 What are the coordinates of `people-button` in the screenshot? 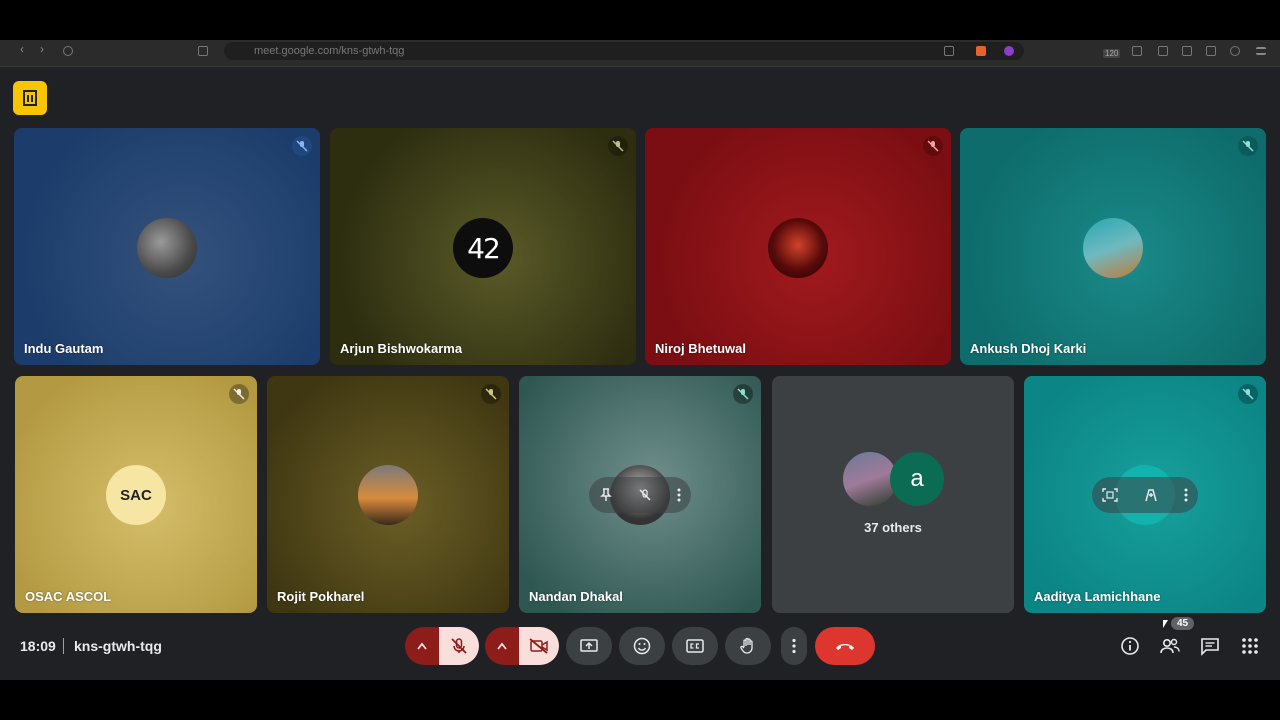 It's located at (1170, 646).